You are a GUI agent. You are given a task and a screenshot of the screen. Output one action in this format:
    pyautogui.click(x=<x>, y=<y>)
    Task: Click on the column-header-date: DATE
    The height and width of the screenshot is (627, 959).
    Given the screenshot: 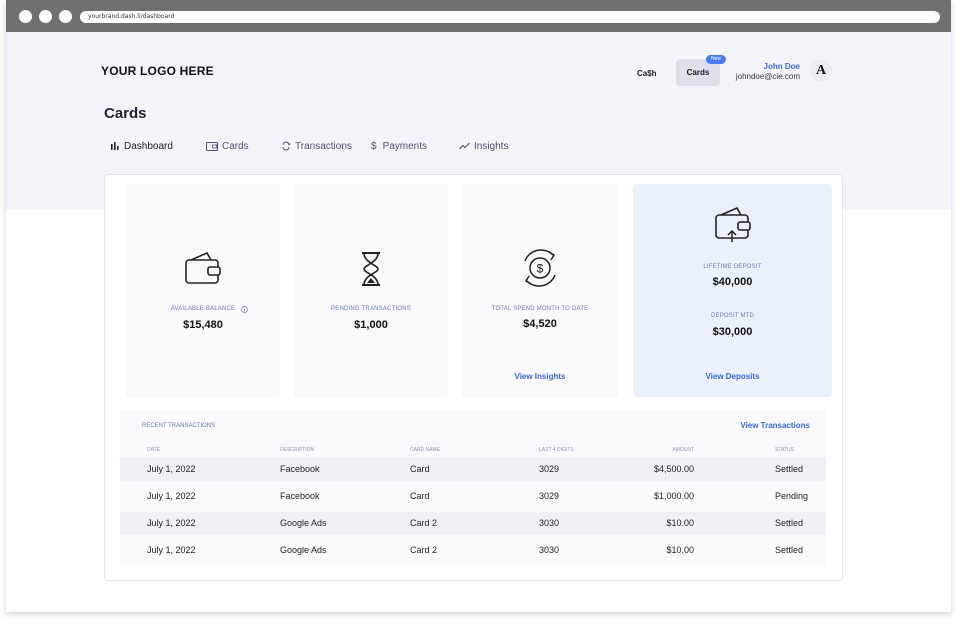 What is the action you would take?
    pyautogui.click(x=153, y=450)
    